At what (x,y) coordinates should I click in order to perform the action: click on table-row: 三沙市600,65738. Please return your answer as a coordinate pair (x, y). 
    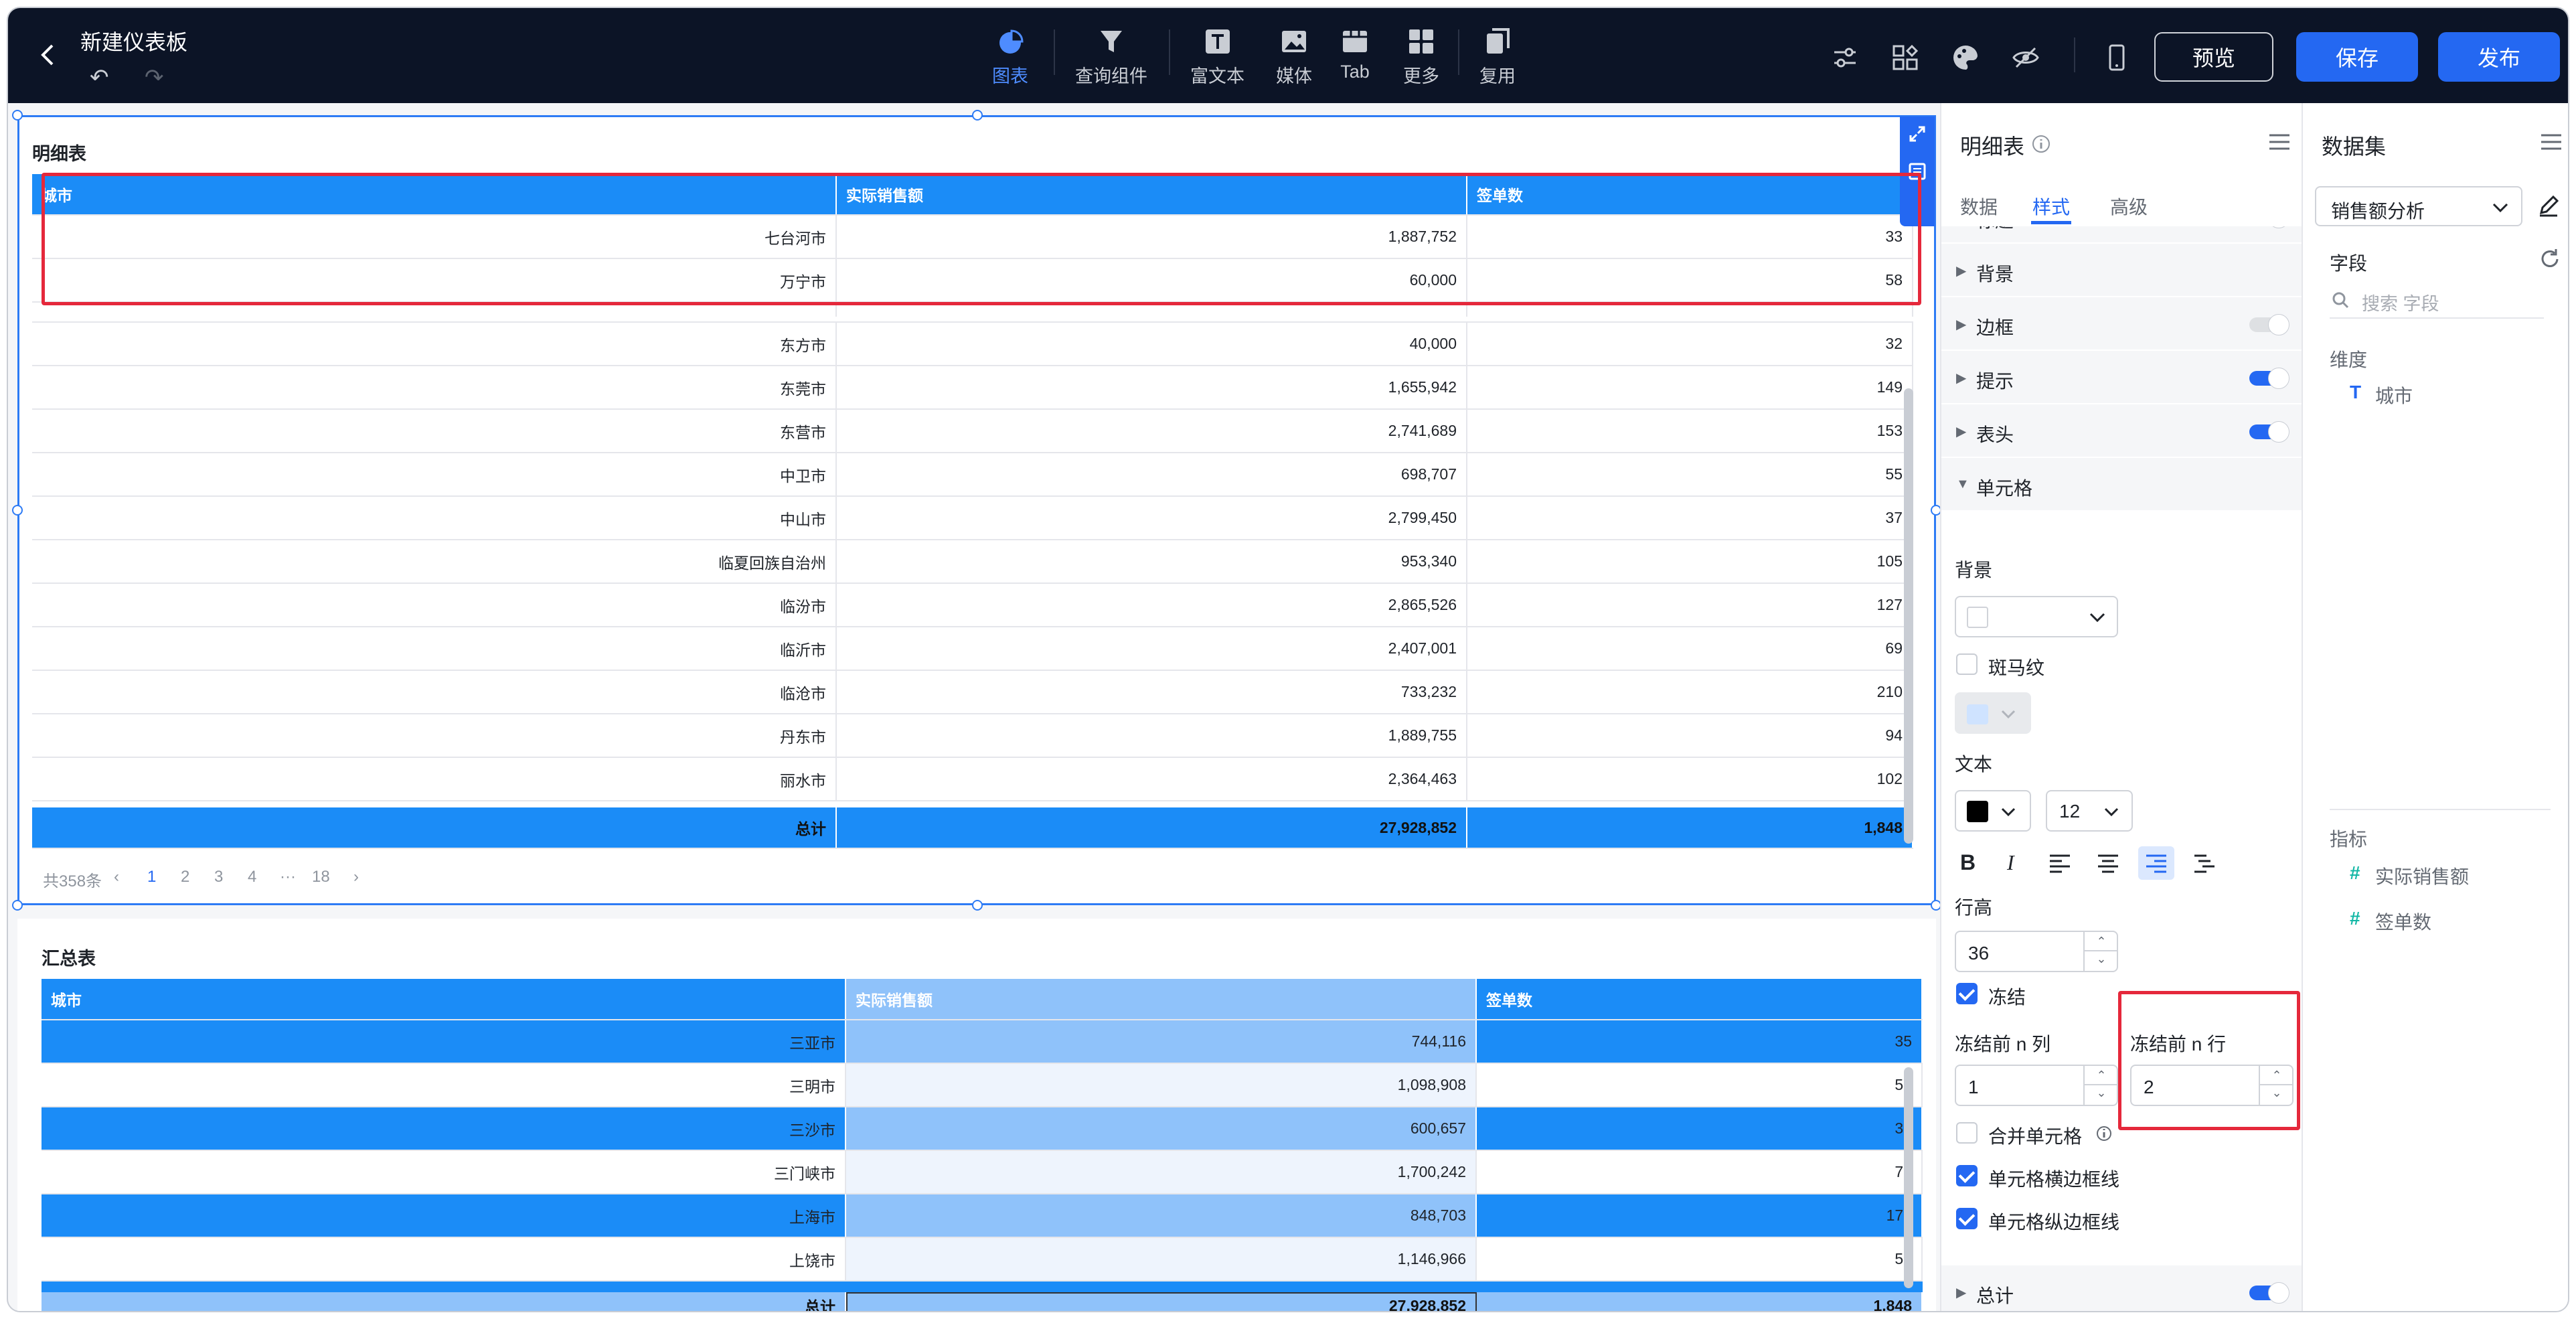
    Looking at the image, I should click on (983, 1129).